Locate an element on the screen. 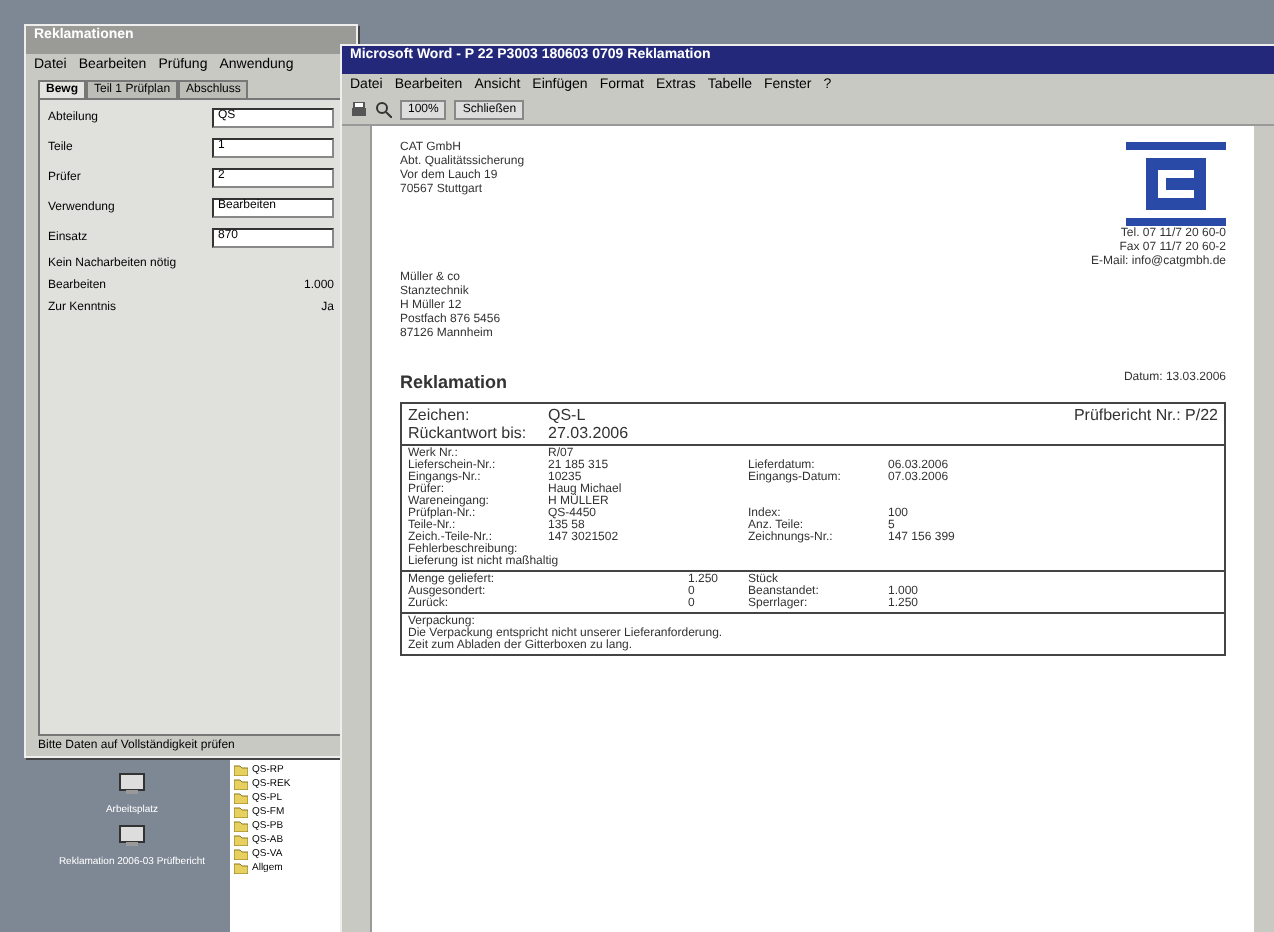 Image resolution: width=1274 pixels, height=932 pixels. table-cell-text: Zeichen: is located at coordinates (440, 415).